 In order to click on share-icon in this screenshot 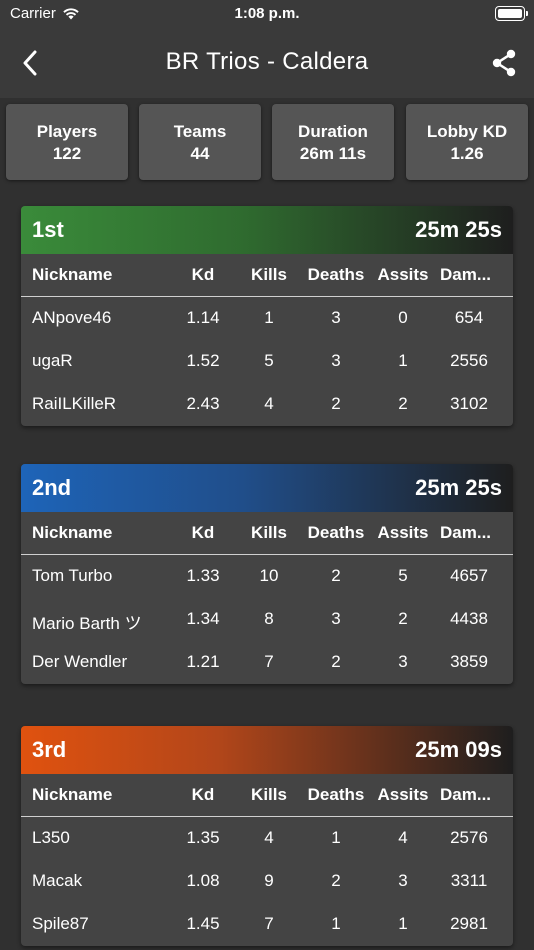, I will do `click(504, 63)`.